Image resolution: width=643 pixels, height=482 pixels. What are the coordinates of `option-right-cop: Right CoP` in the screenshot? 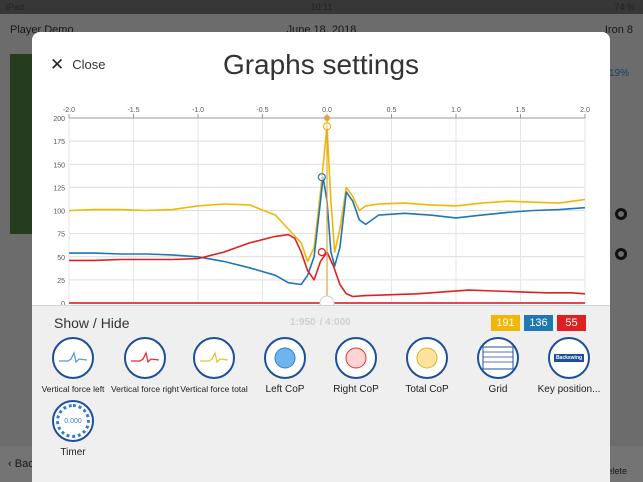 It's located at (356, 366).